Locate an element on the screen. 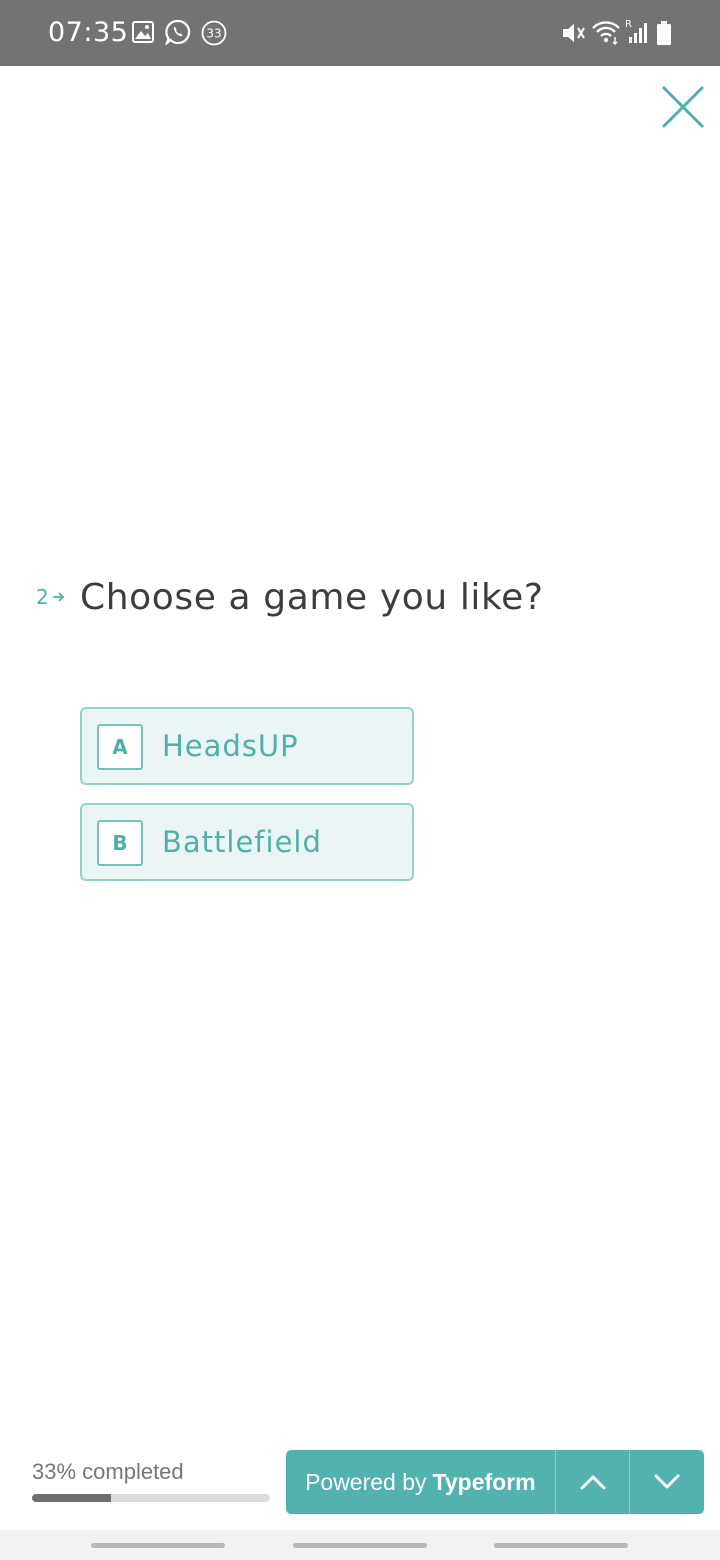 The height and width of the screenshot is (1560, 720). typeform-brand: Typeform is located at coordinates (484, 1481).